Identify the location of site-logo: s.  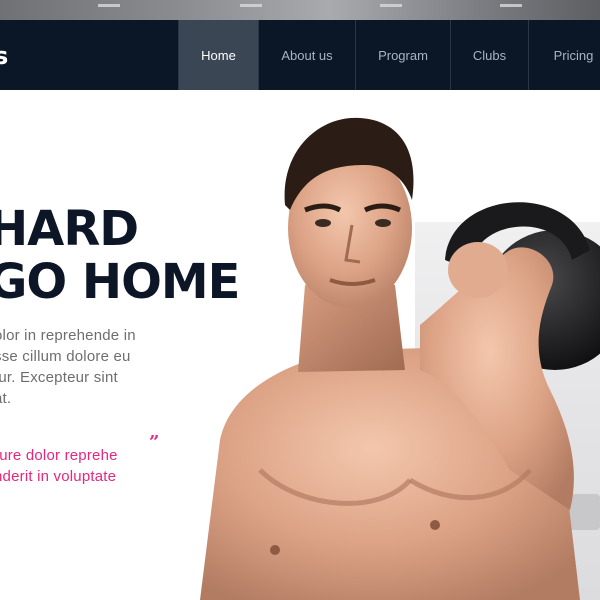
(4, 56).